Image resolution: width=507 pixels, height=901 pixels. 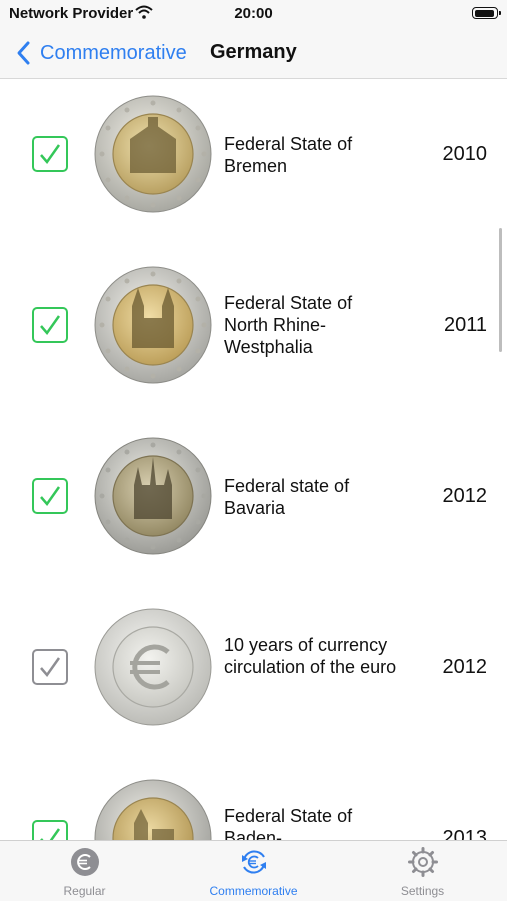 I want to click on status-bar: Network Provider 20:00, so click(x=253, y=14).